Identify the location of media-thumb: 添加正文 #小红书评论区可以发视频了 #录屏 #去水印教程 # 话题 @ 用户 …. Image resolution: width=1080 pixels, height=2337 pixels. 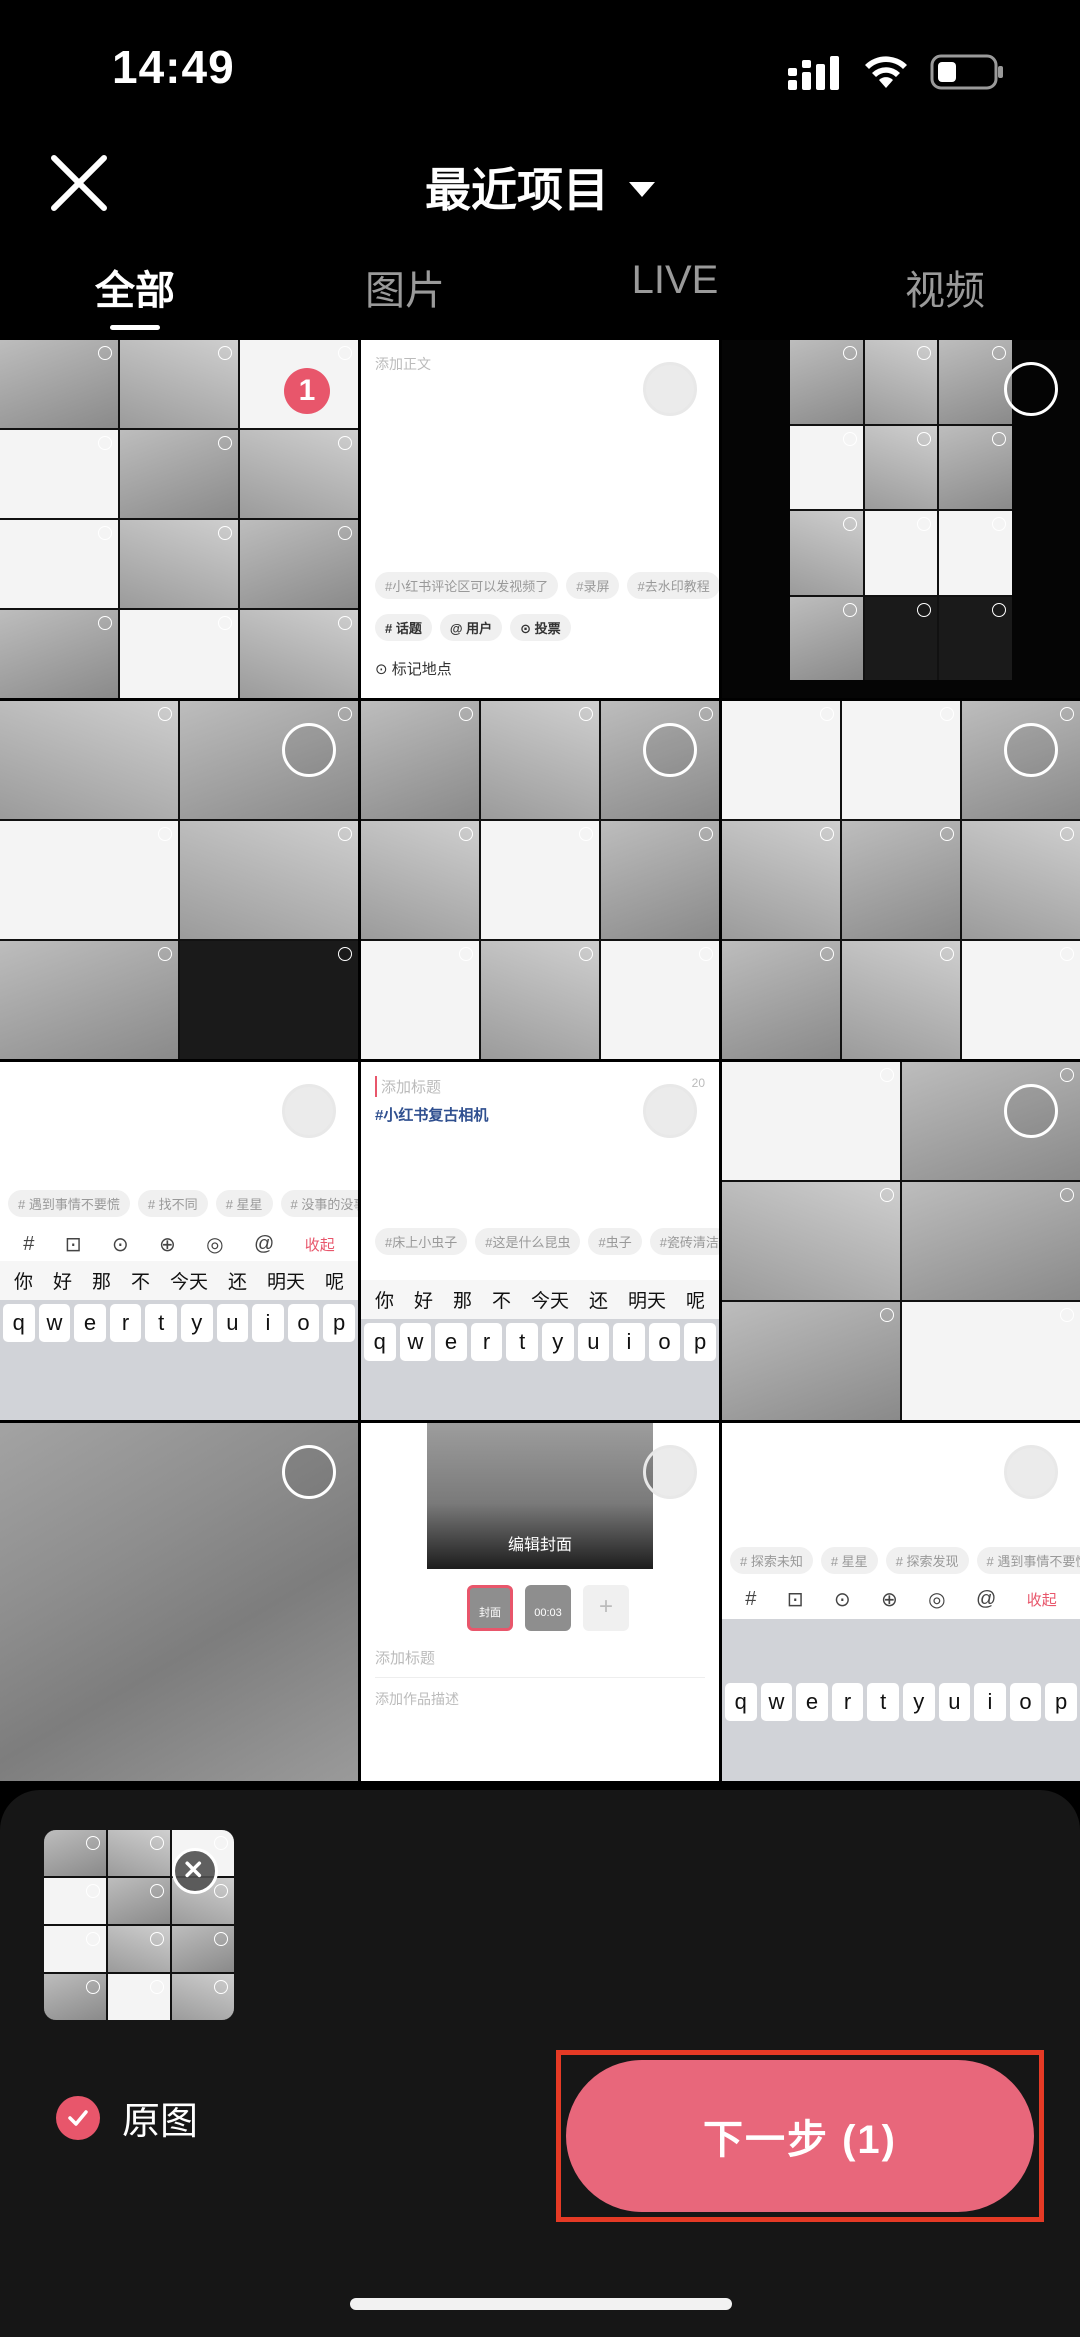
(540, 519).